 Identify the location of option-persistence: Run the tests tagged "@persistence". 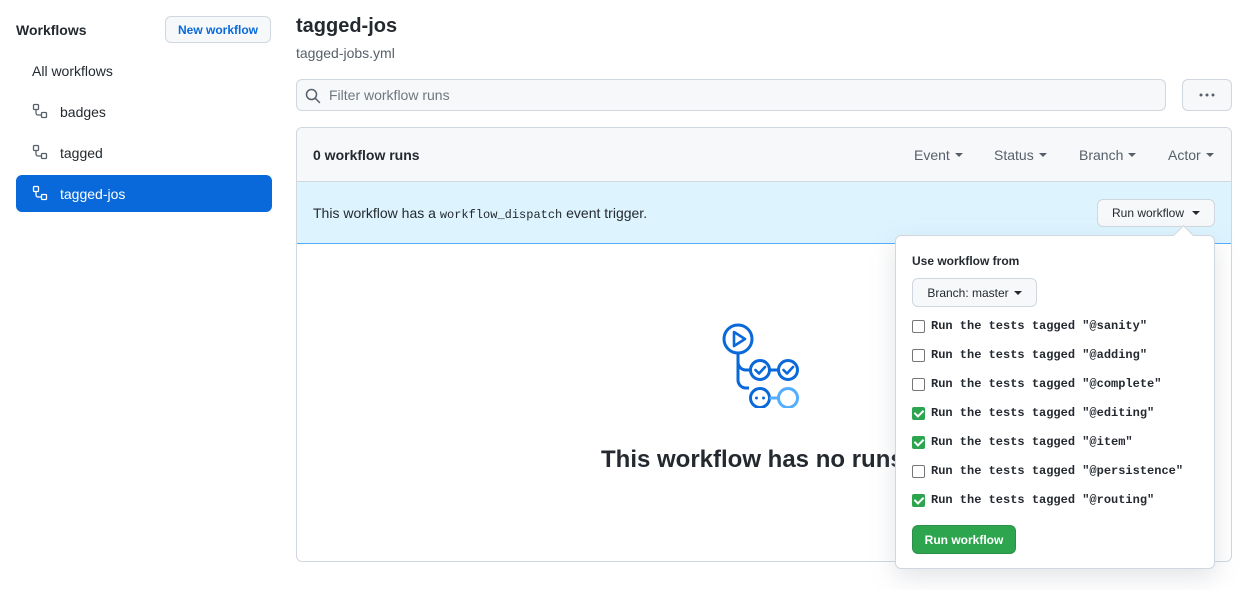
(1047, 471).